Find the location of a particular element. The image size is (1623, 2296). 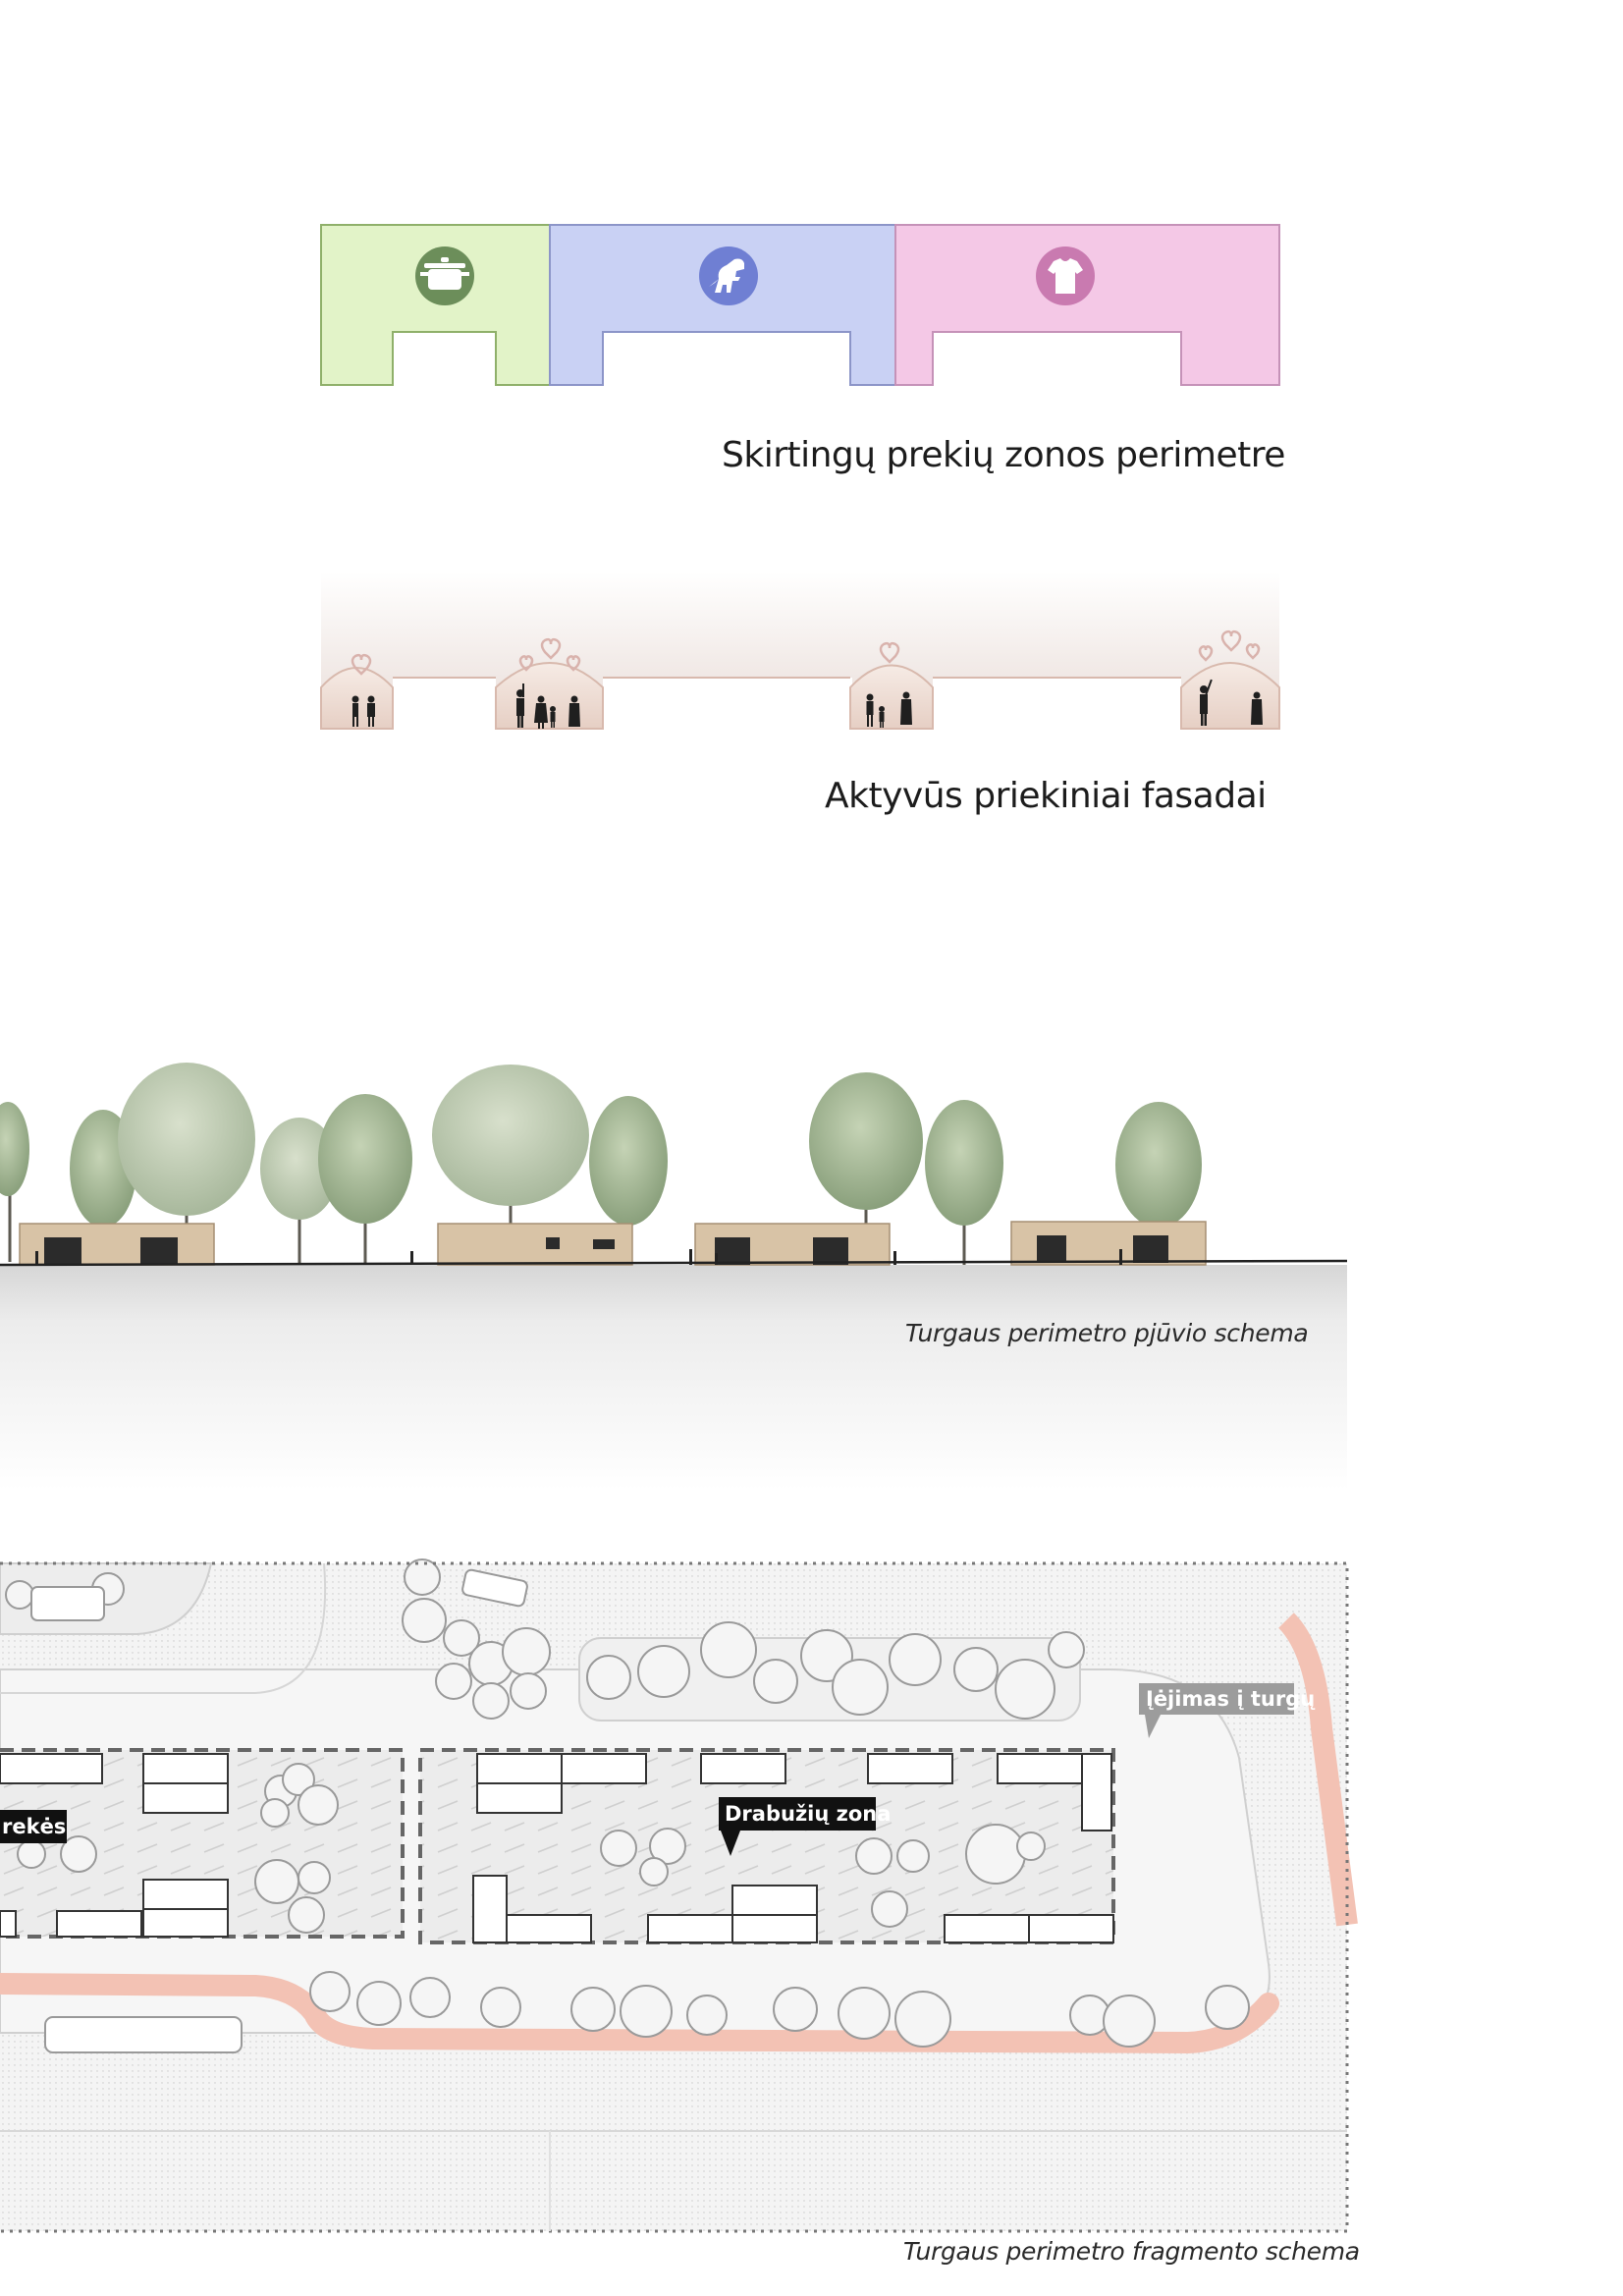

zone-clothing is located at coordinates (1087, 305).